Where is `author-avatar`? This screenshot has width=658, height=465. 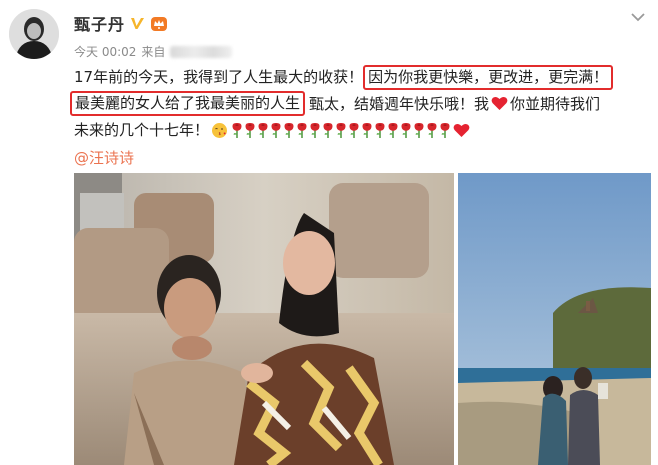 author-avatar is located at coordinates (34, 34).